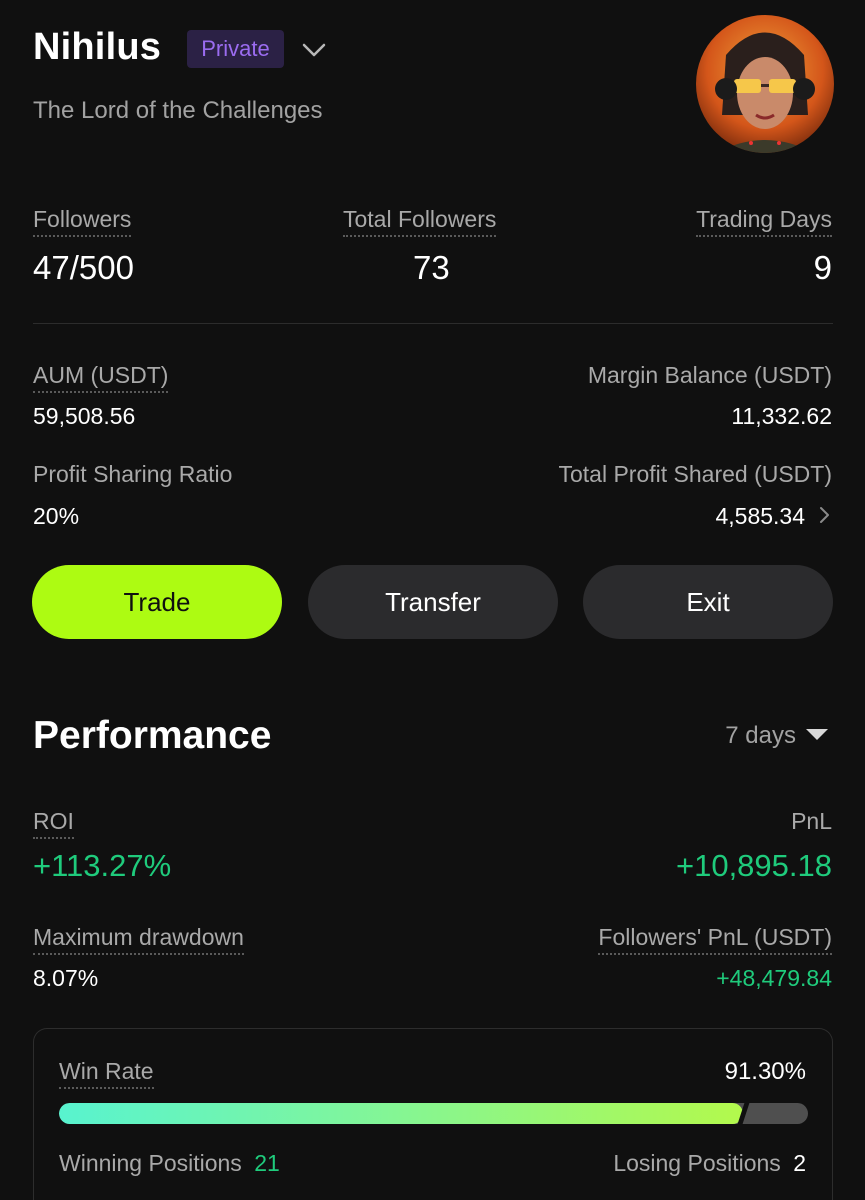 This screenshot has width=865, height=1200. What do you see at coordinates (235, 49) in the screenshot?
I see `visibility-badge: Private` at bounding box center [235, 49].